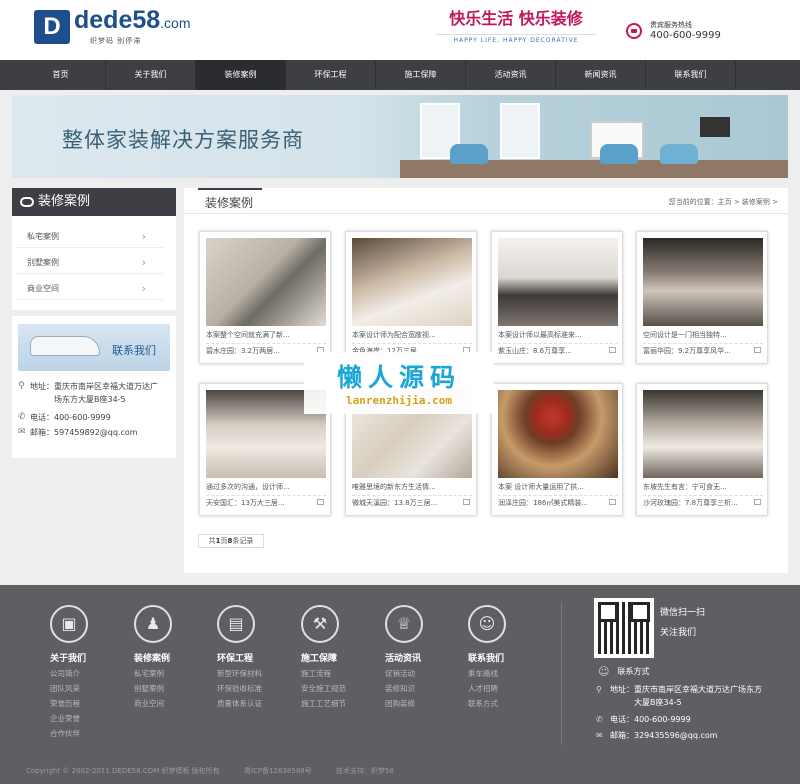 Image resolution: width=800 pixels, height=784 pixels. Describe the element at coordinates (90, 263) in the screenshot. I see `sidebar-item-villa: 别墅案例 ›` at that location.